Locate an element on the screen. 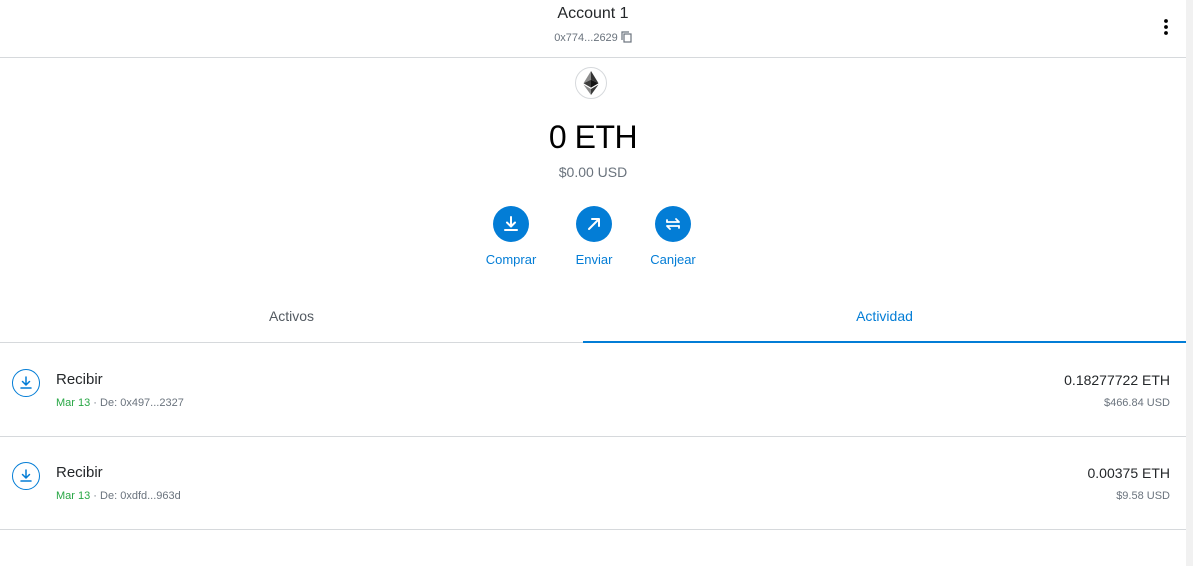 The height and width of the screenshot is (566, 1193). transaction-subtitle: Mar 13 · De: 0x497...2327 is located at coordinates (120, 403).